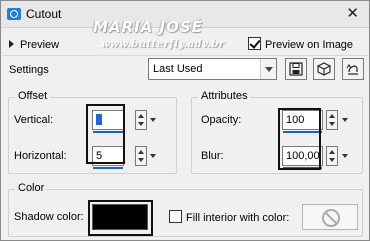  I want to click on vertical-label: Vertical:, so click(34, 120).